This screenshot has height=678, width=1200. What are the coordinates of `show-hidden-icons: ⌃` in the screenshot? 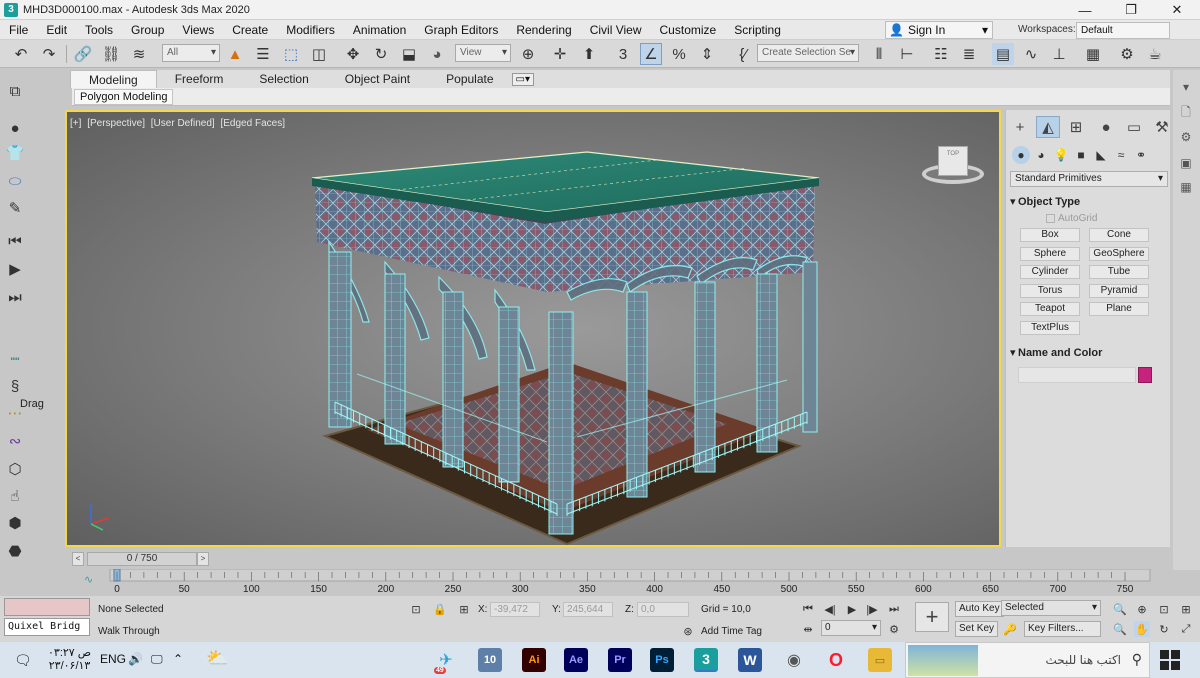 It's located at (178, 659).